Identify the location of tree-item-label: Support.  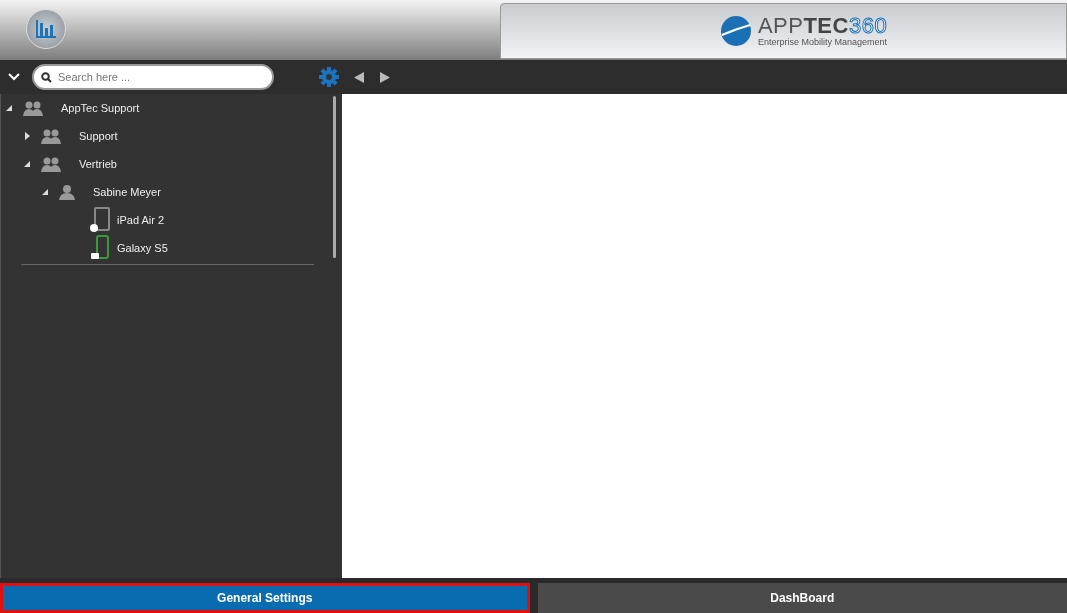
(98, 136).